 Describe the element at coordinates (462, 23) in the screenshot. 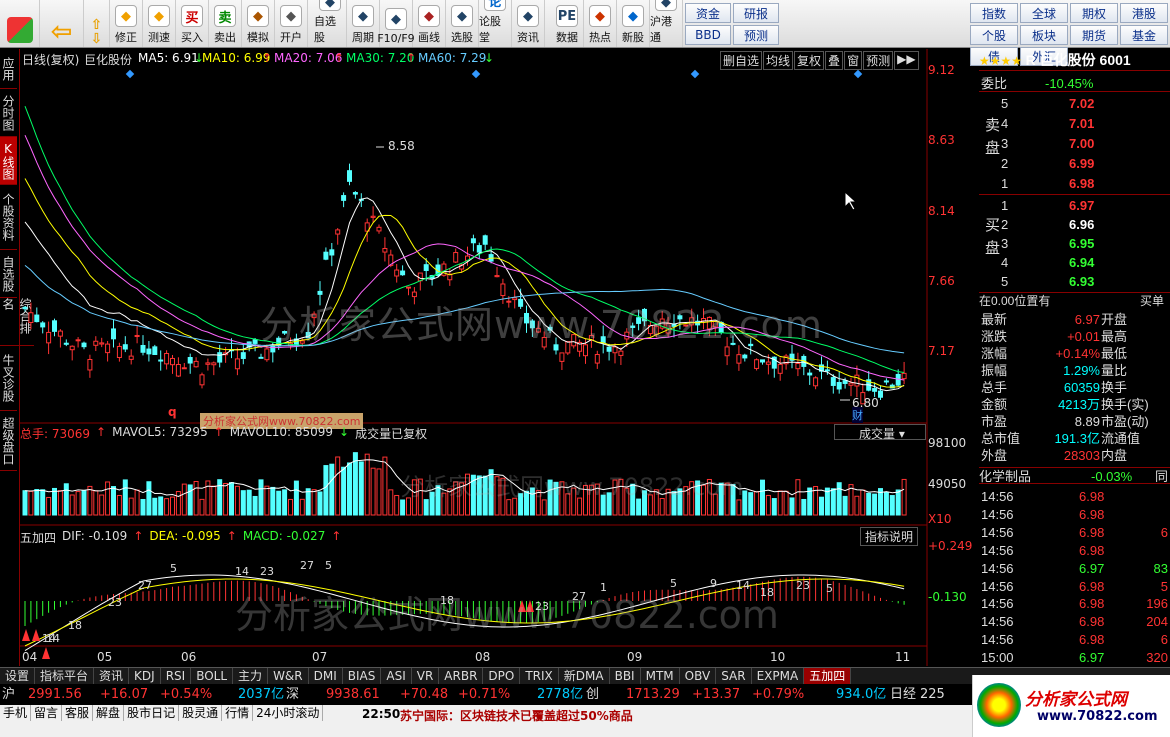

I see `toolbar-button-10: ◆ 选股` at that location.